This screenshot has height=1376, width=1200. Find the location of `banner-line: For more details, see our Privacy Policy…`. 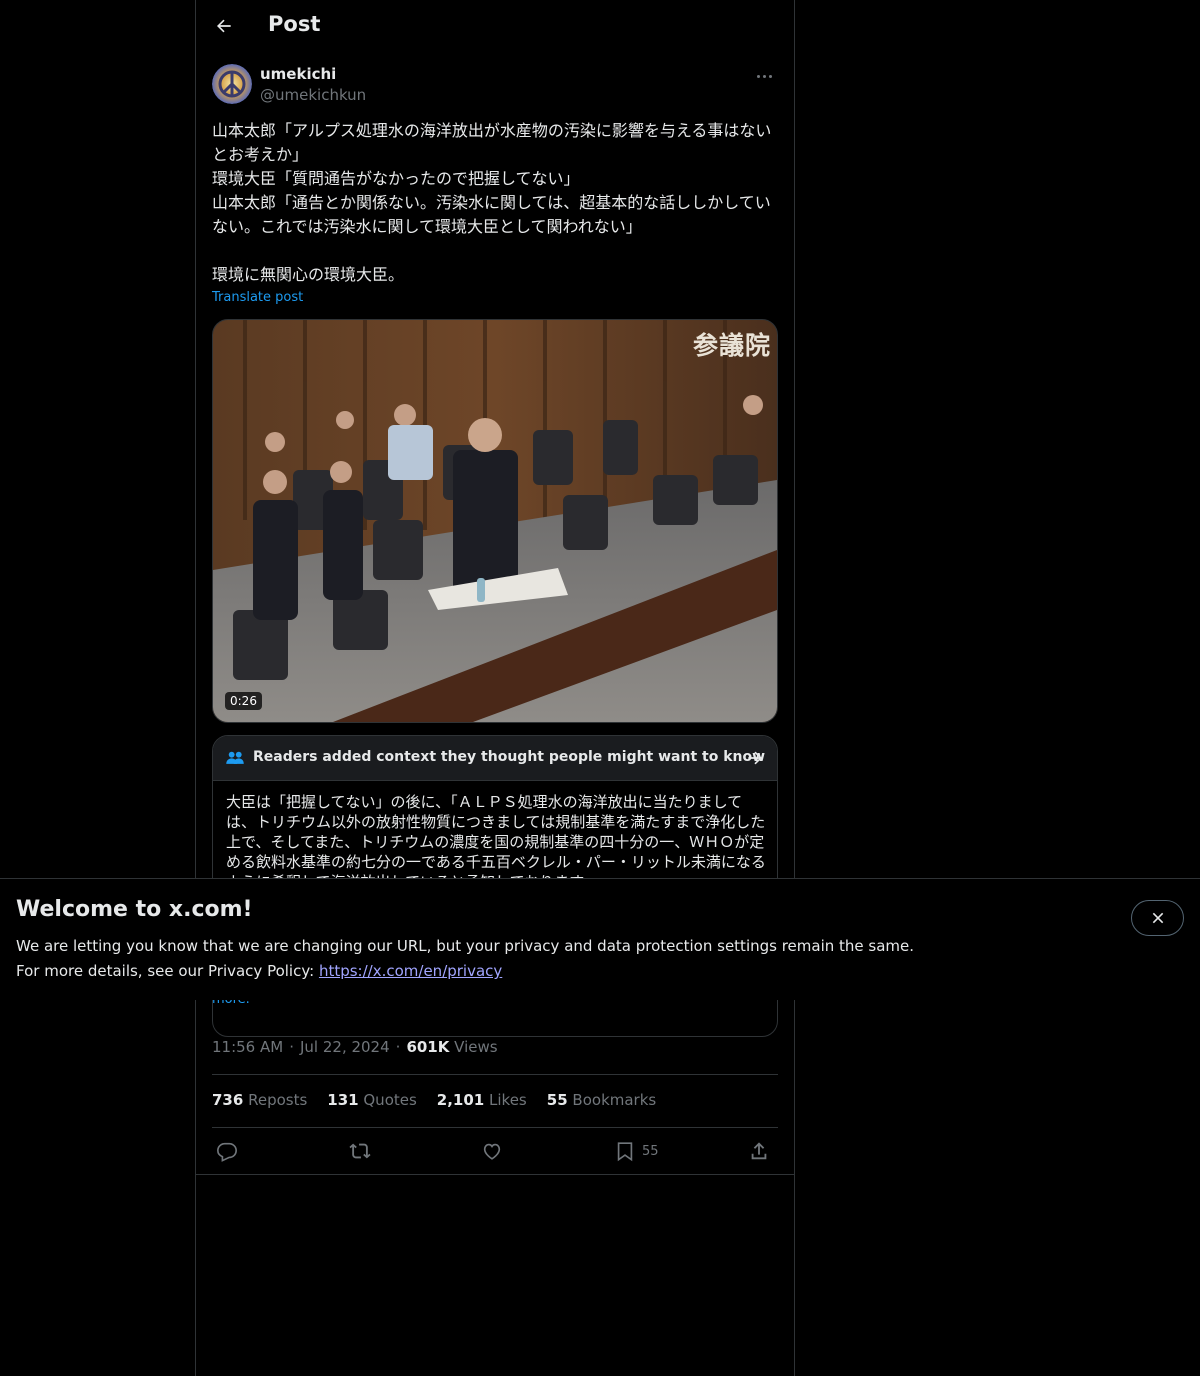

banner-line: For more details, see our Privacy Policy… is located at coordinates (259, 971).